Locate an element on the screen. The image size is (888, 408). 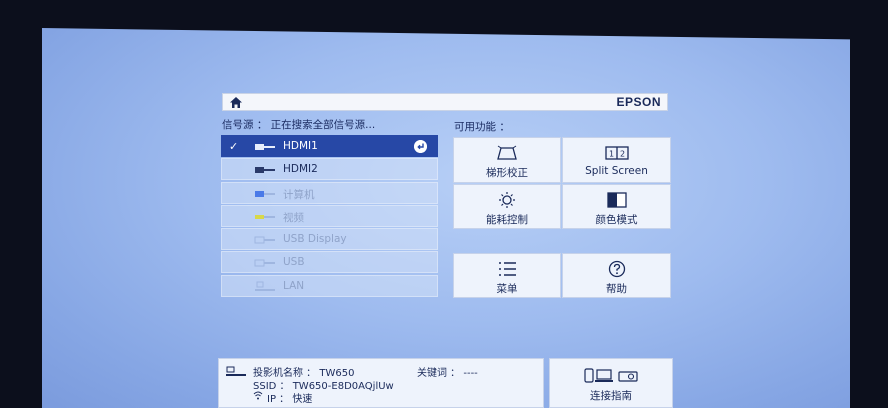
source-item-video: 视频 is located at coordinates (329, 215).